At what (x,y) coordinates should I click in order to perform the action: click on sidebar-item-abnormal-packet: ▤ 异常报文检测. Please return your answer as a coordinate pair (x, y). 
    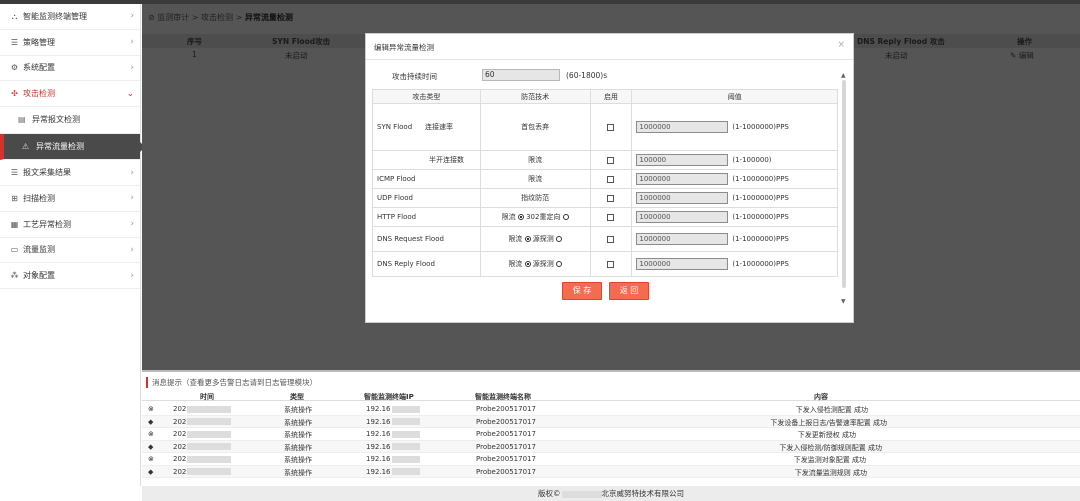
    Looking at the image, I should click on (70, 120).